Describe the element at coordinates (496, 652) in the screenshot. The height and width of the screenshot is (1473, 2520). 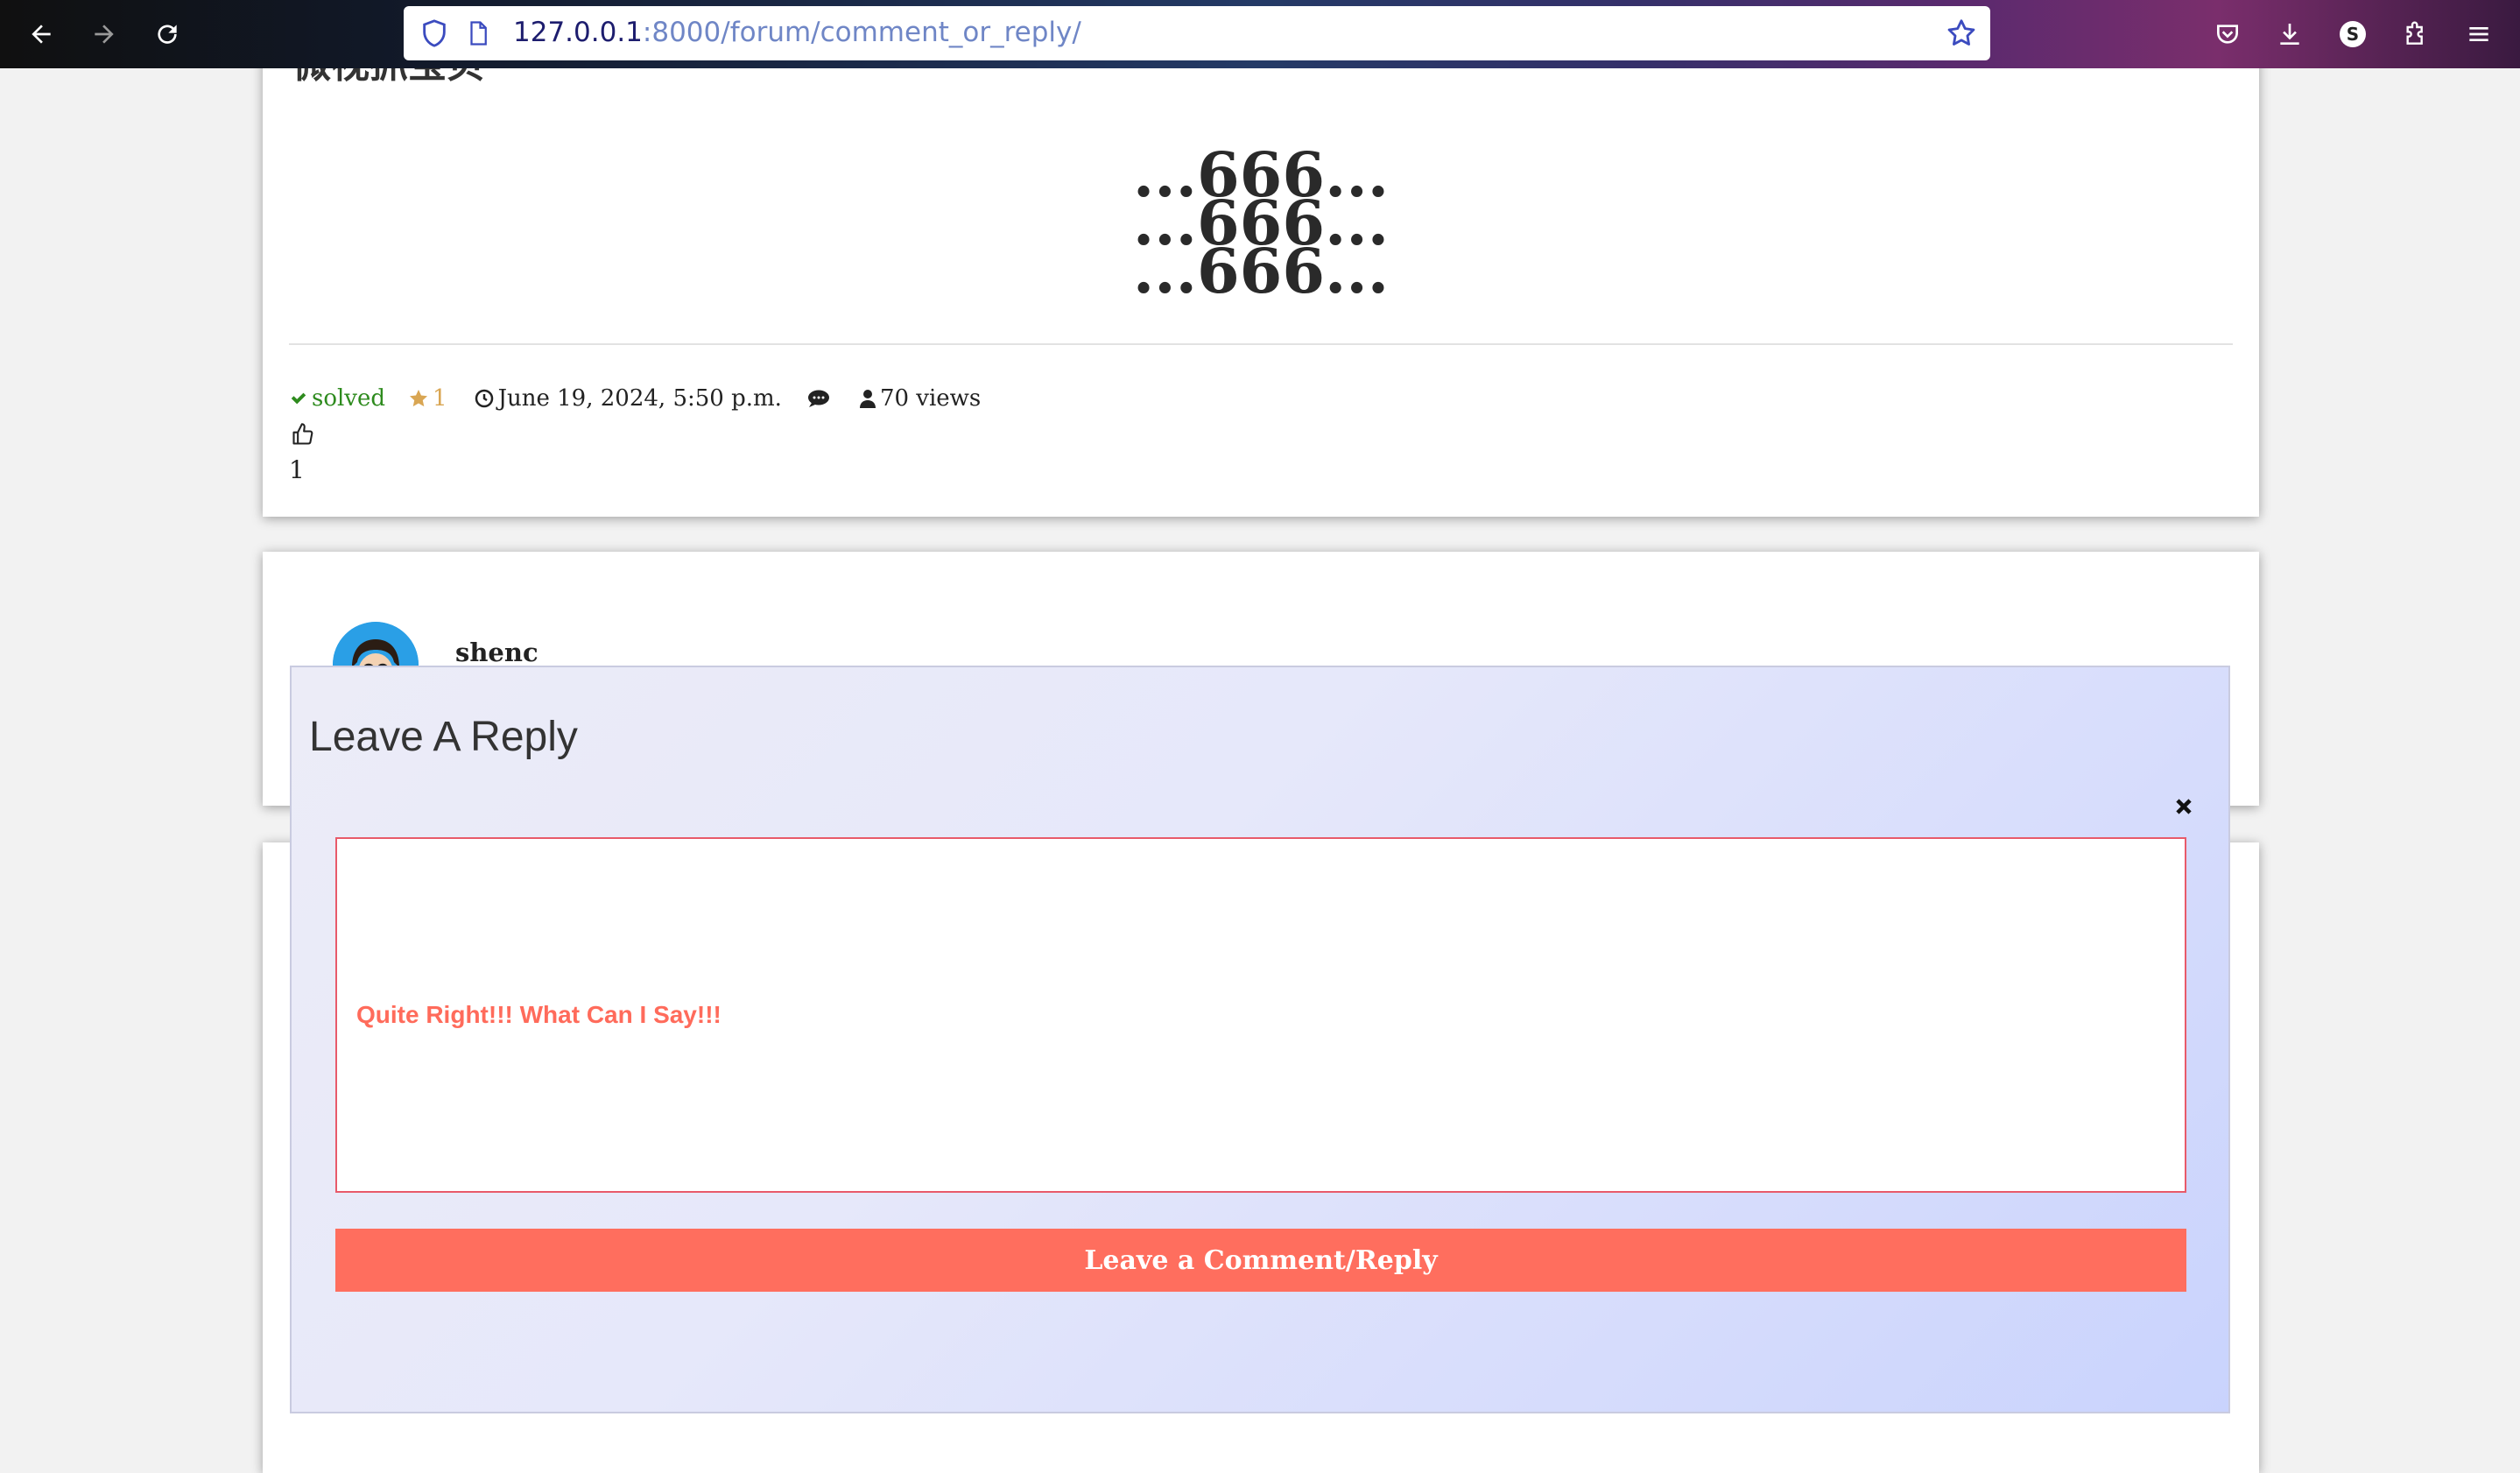
I see `comment-username: shenc` at that location.